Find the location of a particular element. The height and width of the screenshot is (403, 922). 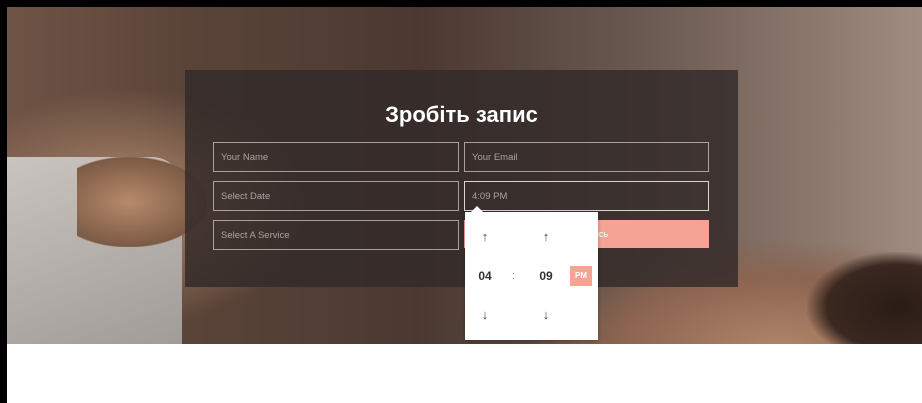

window-border-left is located at coordinates (3, 201).